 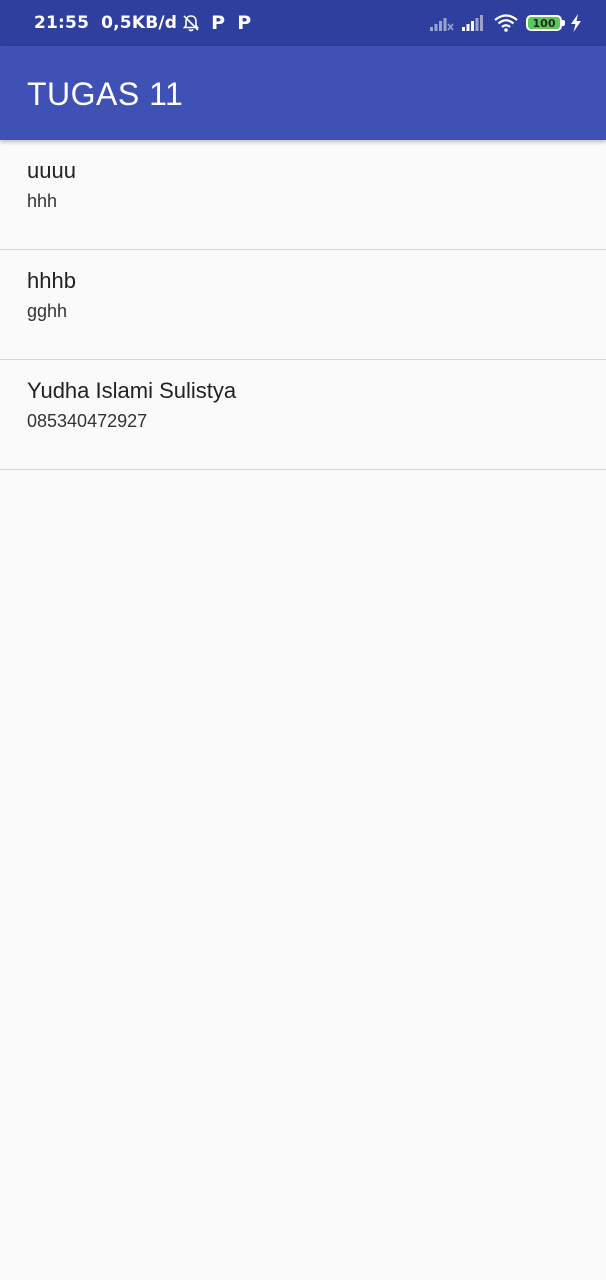 I want to click on signal-icon, so click(x=474, y=23).